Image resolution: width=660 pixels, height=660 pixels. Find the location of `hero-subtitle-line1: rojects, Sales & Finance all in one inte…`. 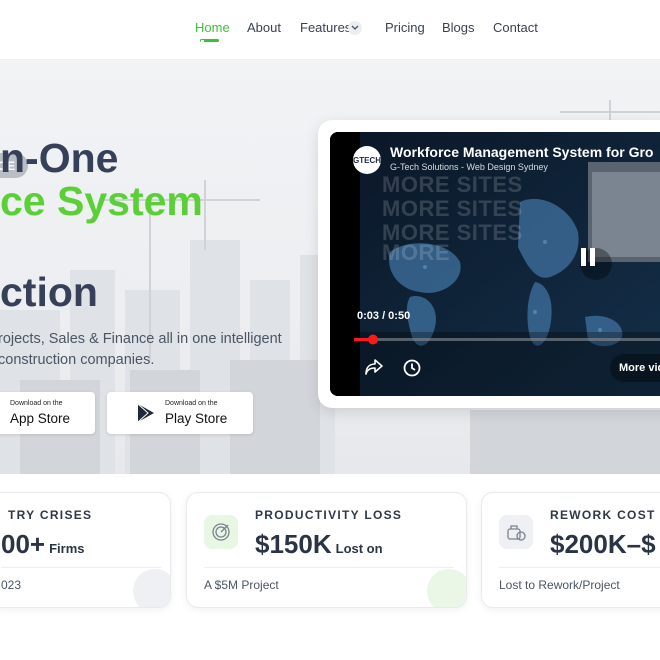

hero-subtitle-line1: rojects, Sales & Finance all in one inte… is located at coordinates (141, 339).